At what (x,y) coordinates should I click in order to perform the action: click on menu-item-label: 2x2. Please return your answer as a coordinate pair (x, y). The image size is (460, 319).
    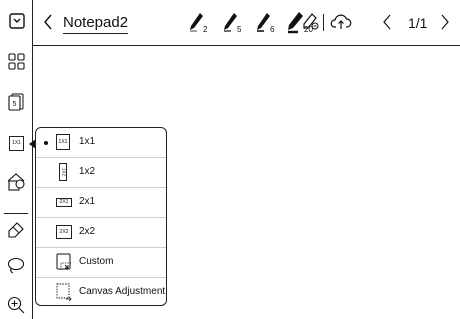
    Looking at the image, I should click on (87, 231).